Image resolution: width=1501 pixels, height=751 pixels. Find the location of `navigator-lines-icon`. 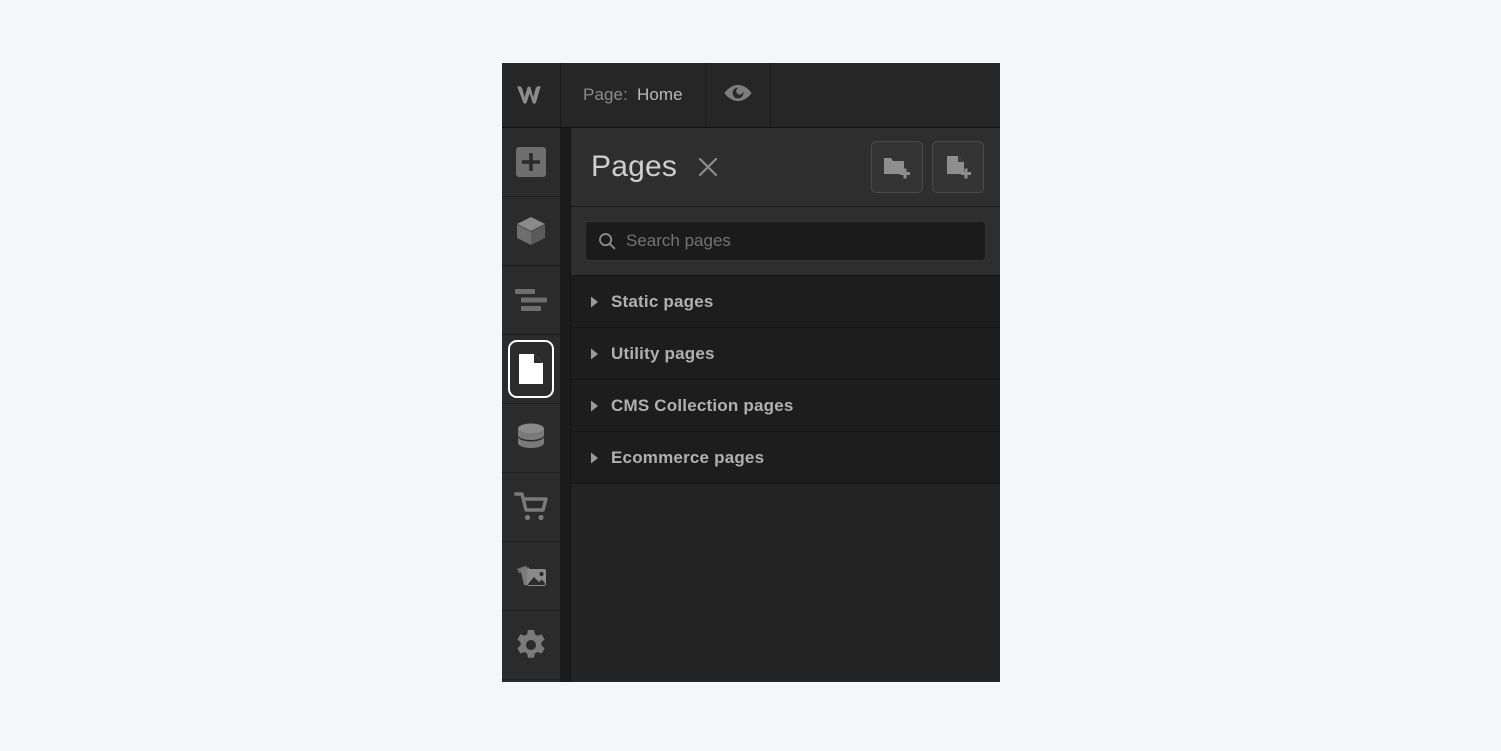

navigator-lines-icon is located at coordinates (531, 300).